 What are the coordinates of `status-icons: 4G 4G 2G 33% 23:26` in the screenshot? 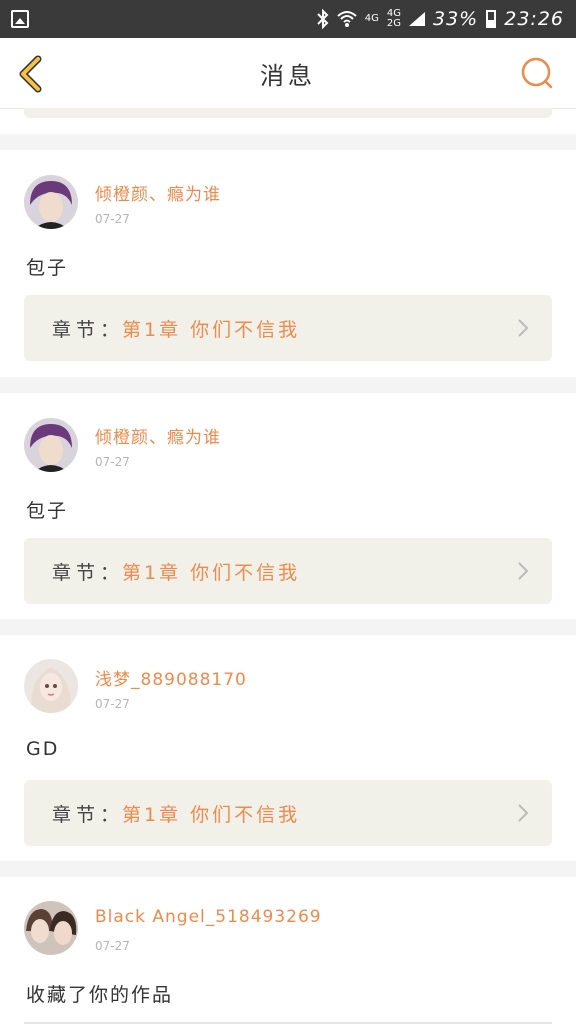 It's located at (440, 19).